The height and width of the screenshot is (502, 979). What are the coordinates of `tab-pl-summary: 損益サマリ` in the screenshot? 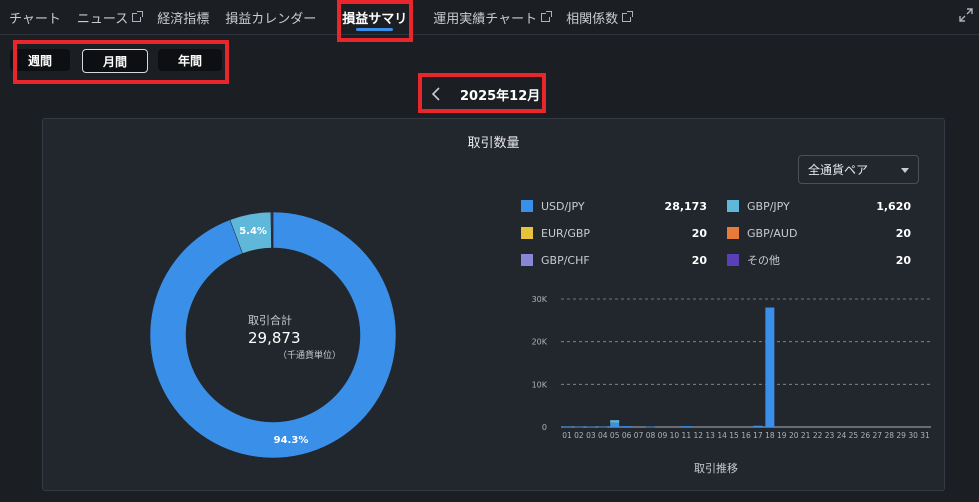 It's located at (374, 17).